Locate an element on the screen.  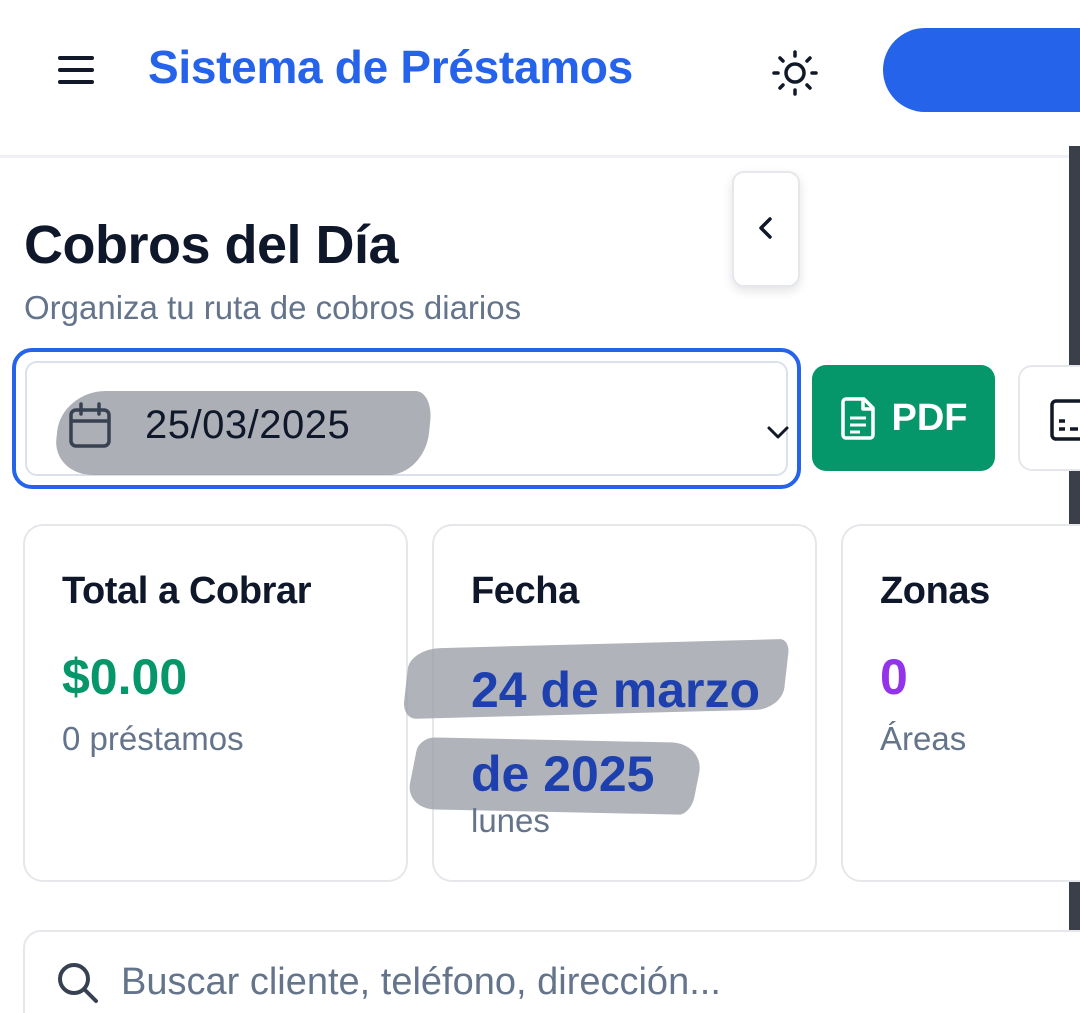
sun-icon is located at coordinates (795, 73).